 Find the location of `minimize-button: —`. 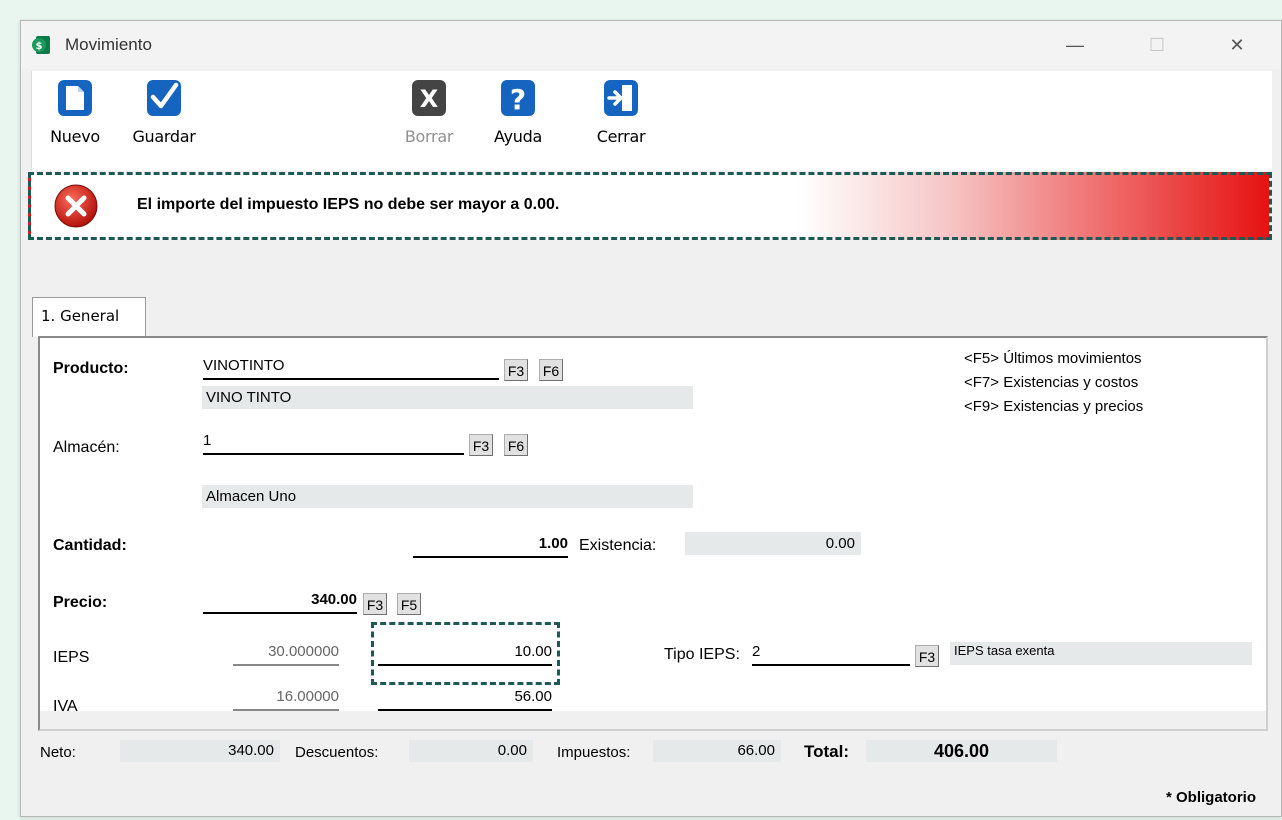

minimize-button: — is located at coordinates (1075, 45).